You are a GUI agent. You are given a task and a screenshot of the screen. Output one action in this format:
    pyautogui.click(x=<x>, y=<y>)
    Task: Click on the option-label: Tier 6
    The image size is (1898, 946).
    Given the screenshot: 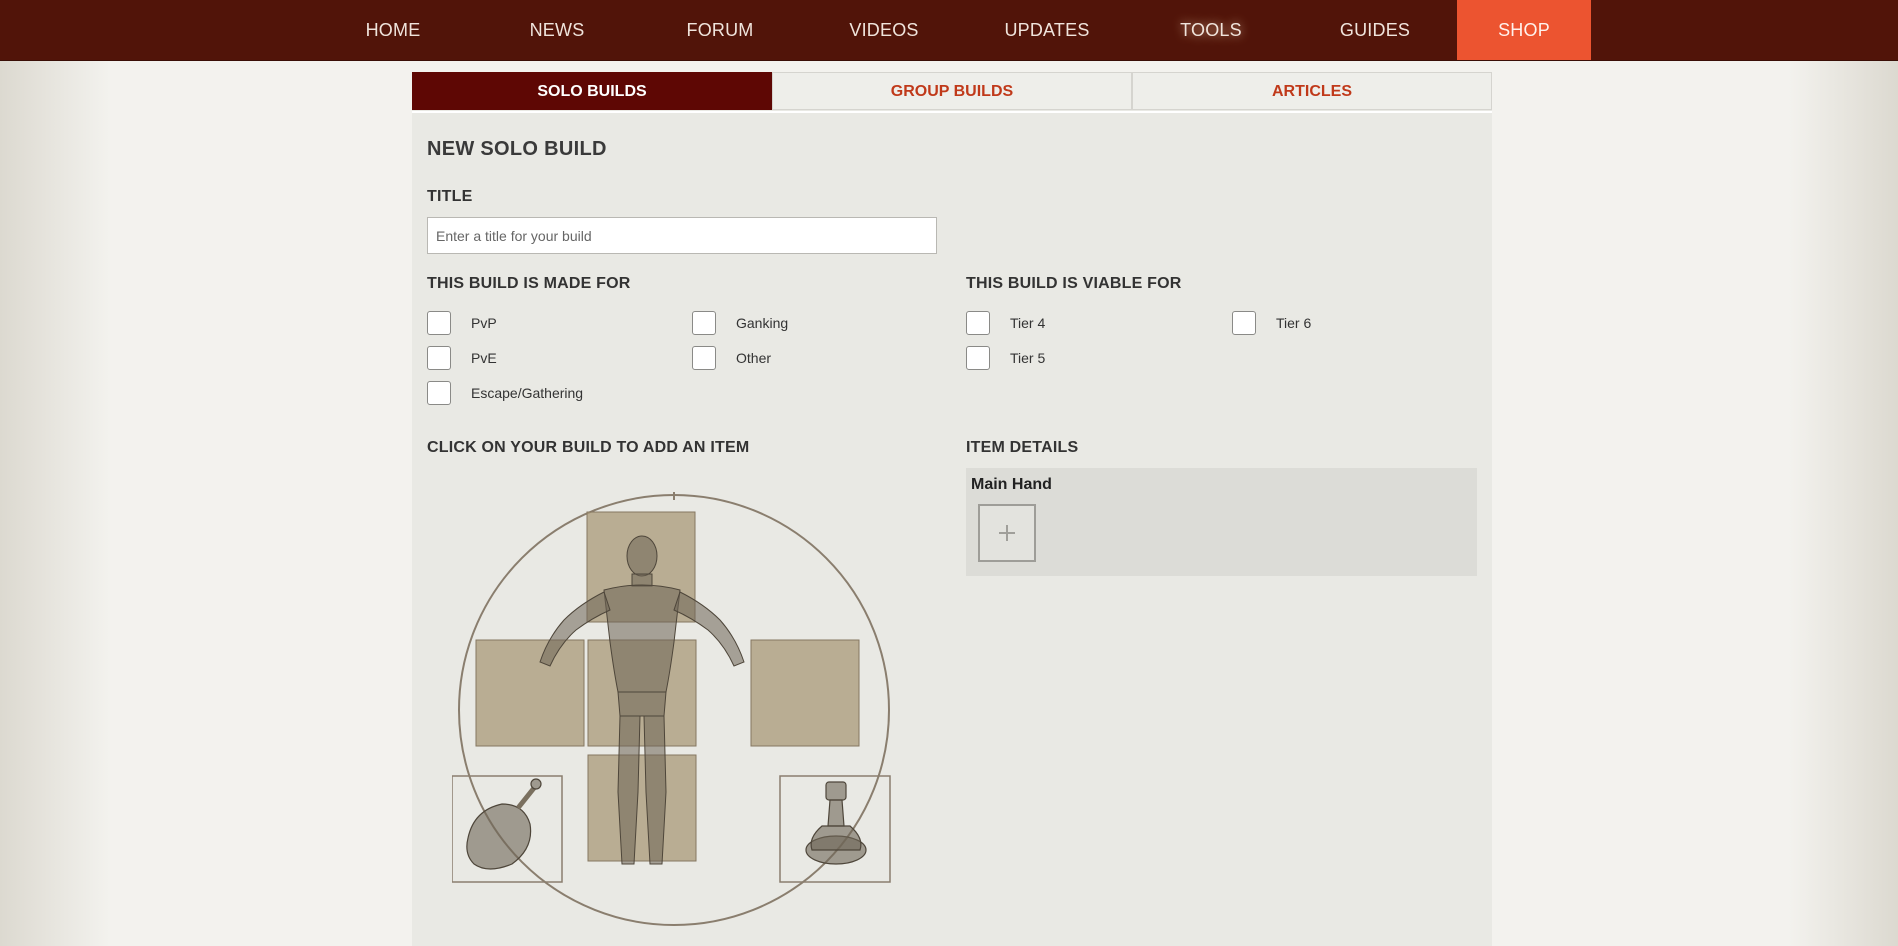 What is the action you would take?
    pyautogui.click(x=1294, y=323)
    